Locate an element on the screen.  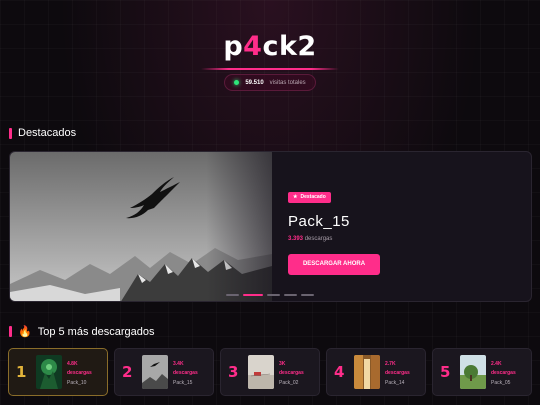
star-icon: ★ is located at coordinates (295, 197).